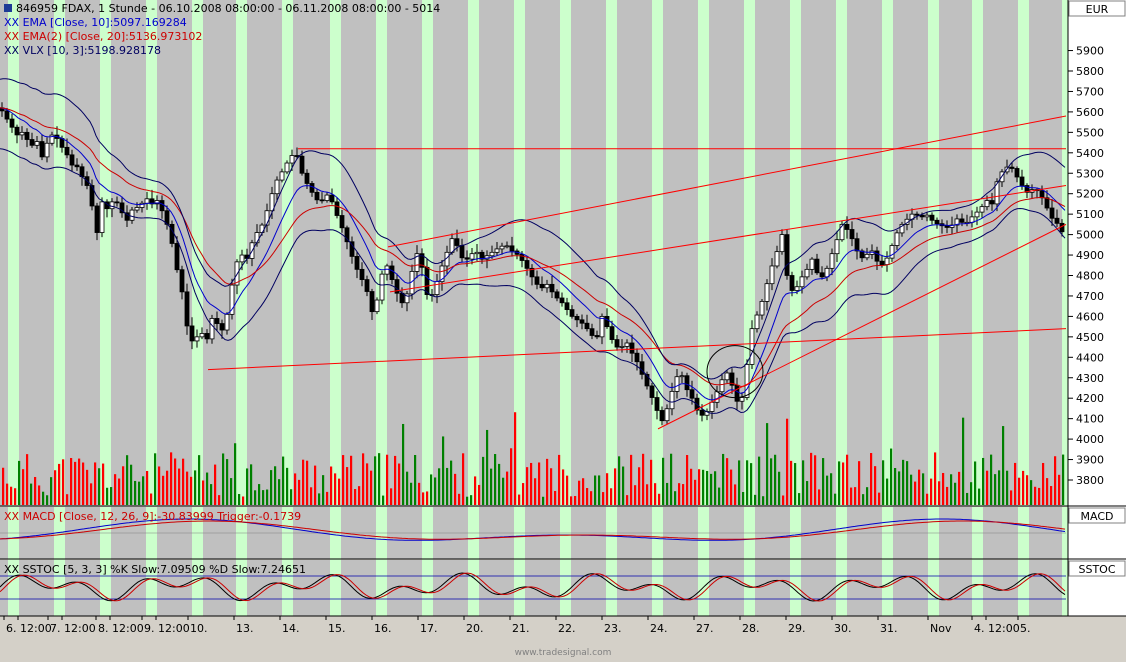 This screenshot has width=1126, height=662. I want to click on watermark: www.tradesignal.com, so click(563, 653).